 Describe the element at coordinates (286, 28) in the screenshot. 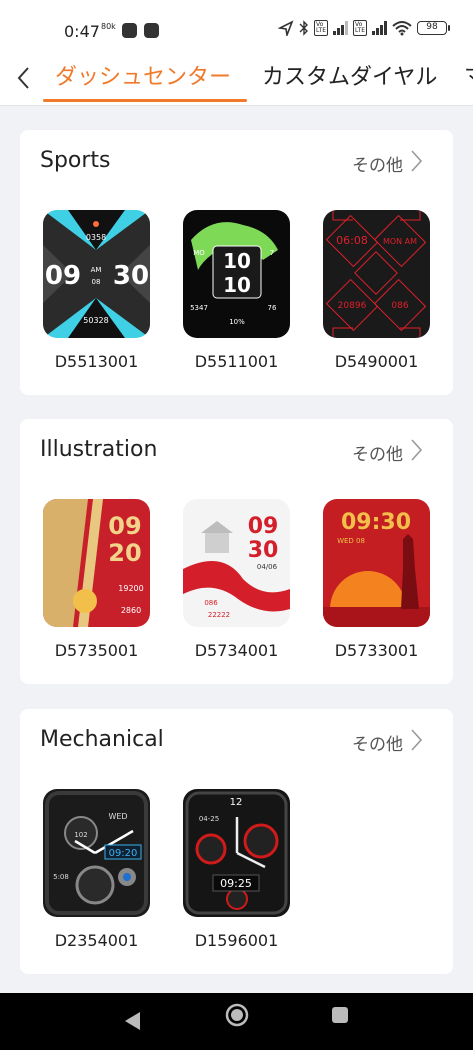

I see `location-icon` at that location.